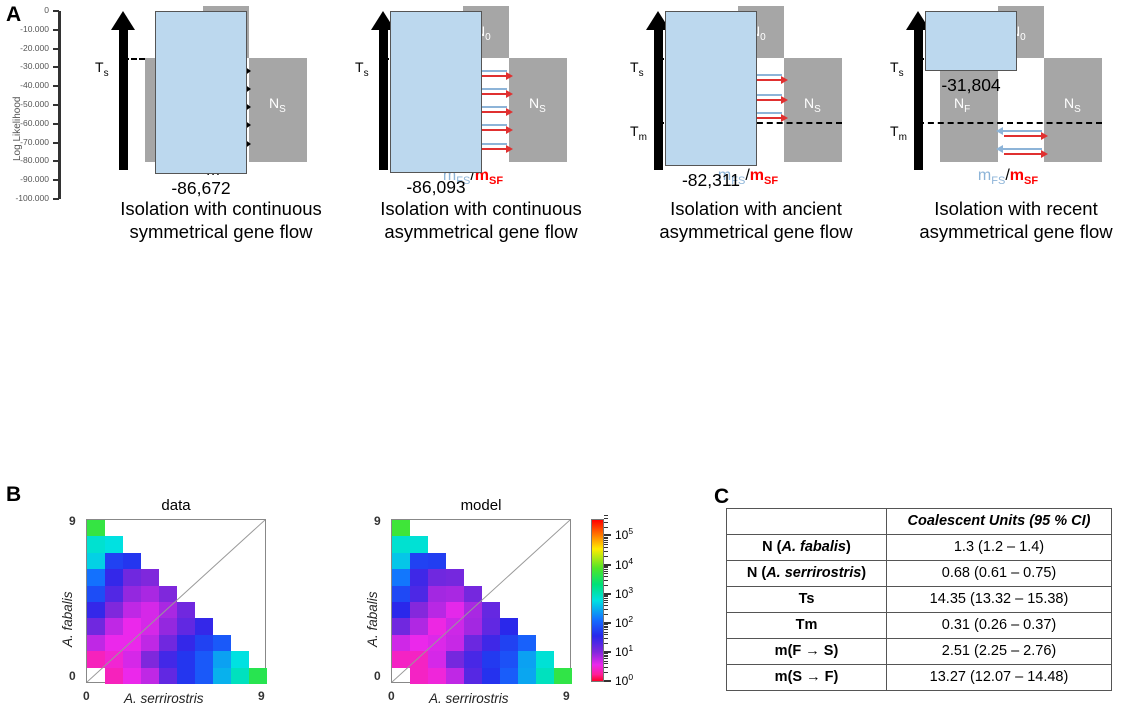 The width and height of the screenshot is (1142, 720). I want to click on table-header-units: Coalescent Units (95 % CI), so click(999, 521).